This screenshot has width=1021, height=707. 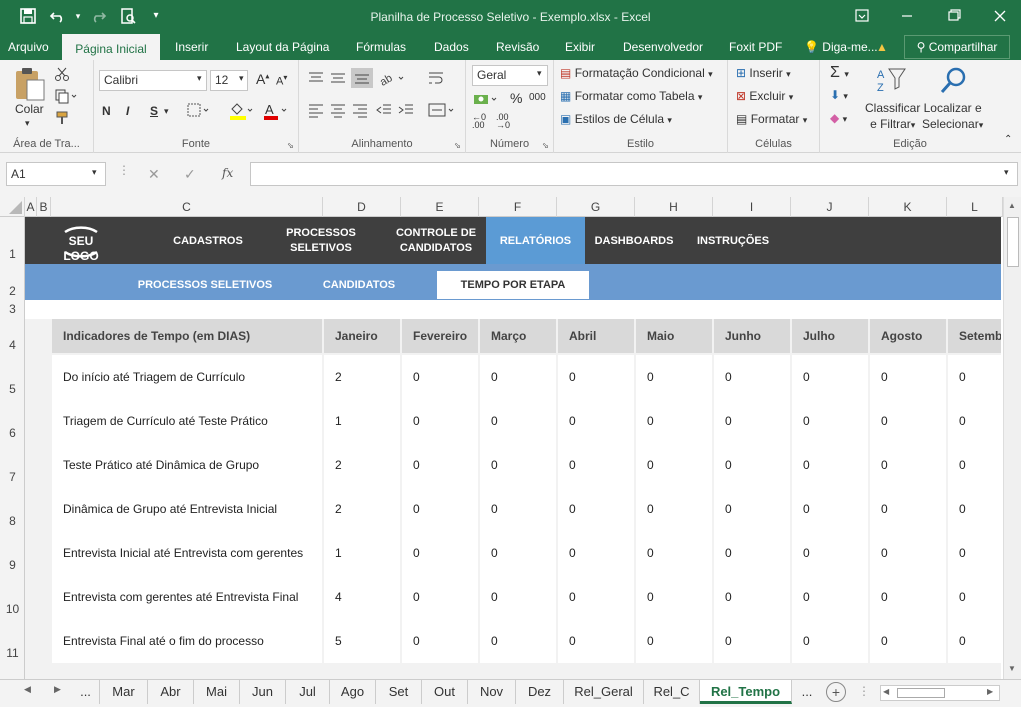 What do you see at coordinates (276, 111) in the screenshot?
I see `font-color-icon: A` at bounding box center [276, 111].